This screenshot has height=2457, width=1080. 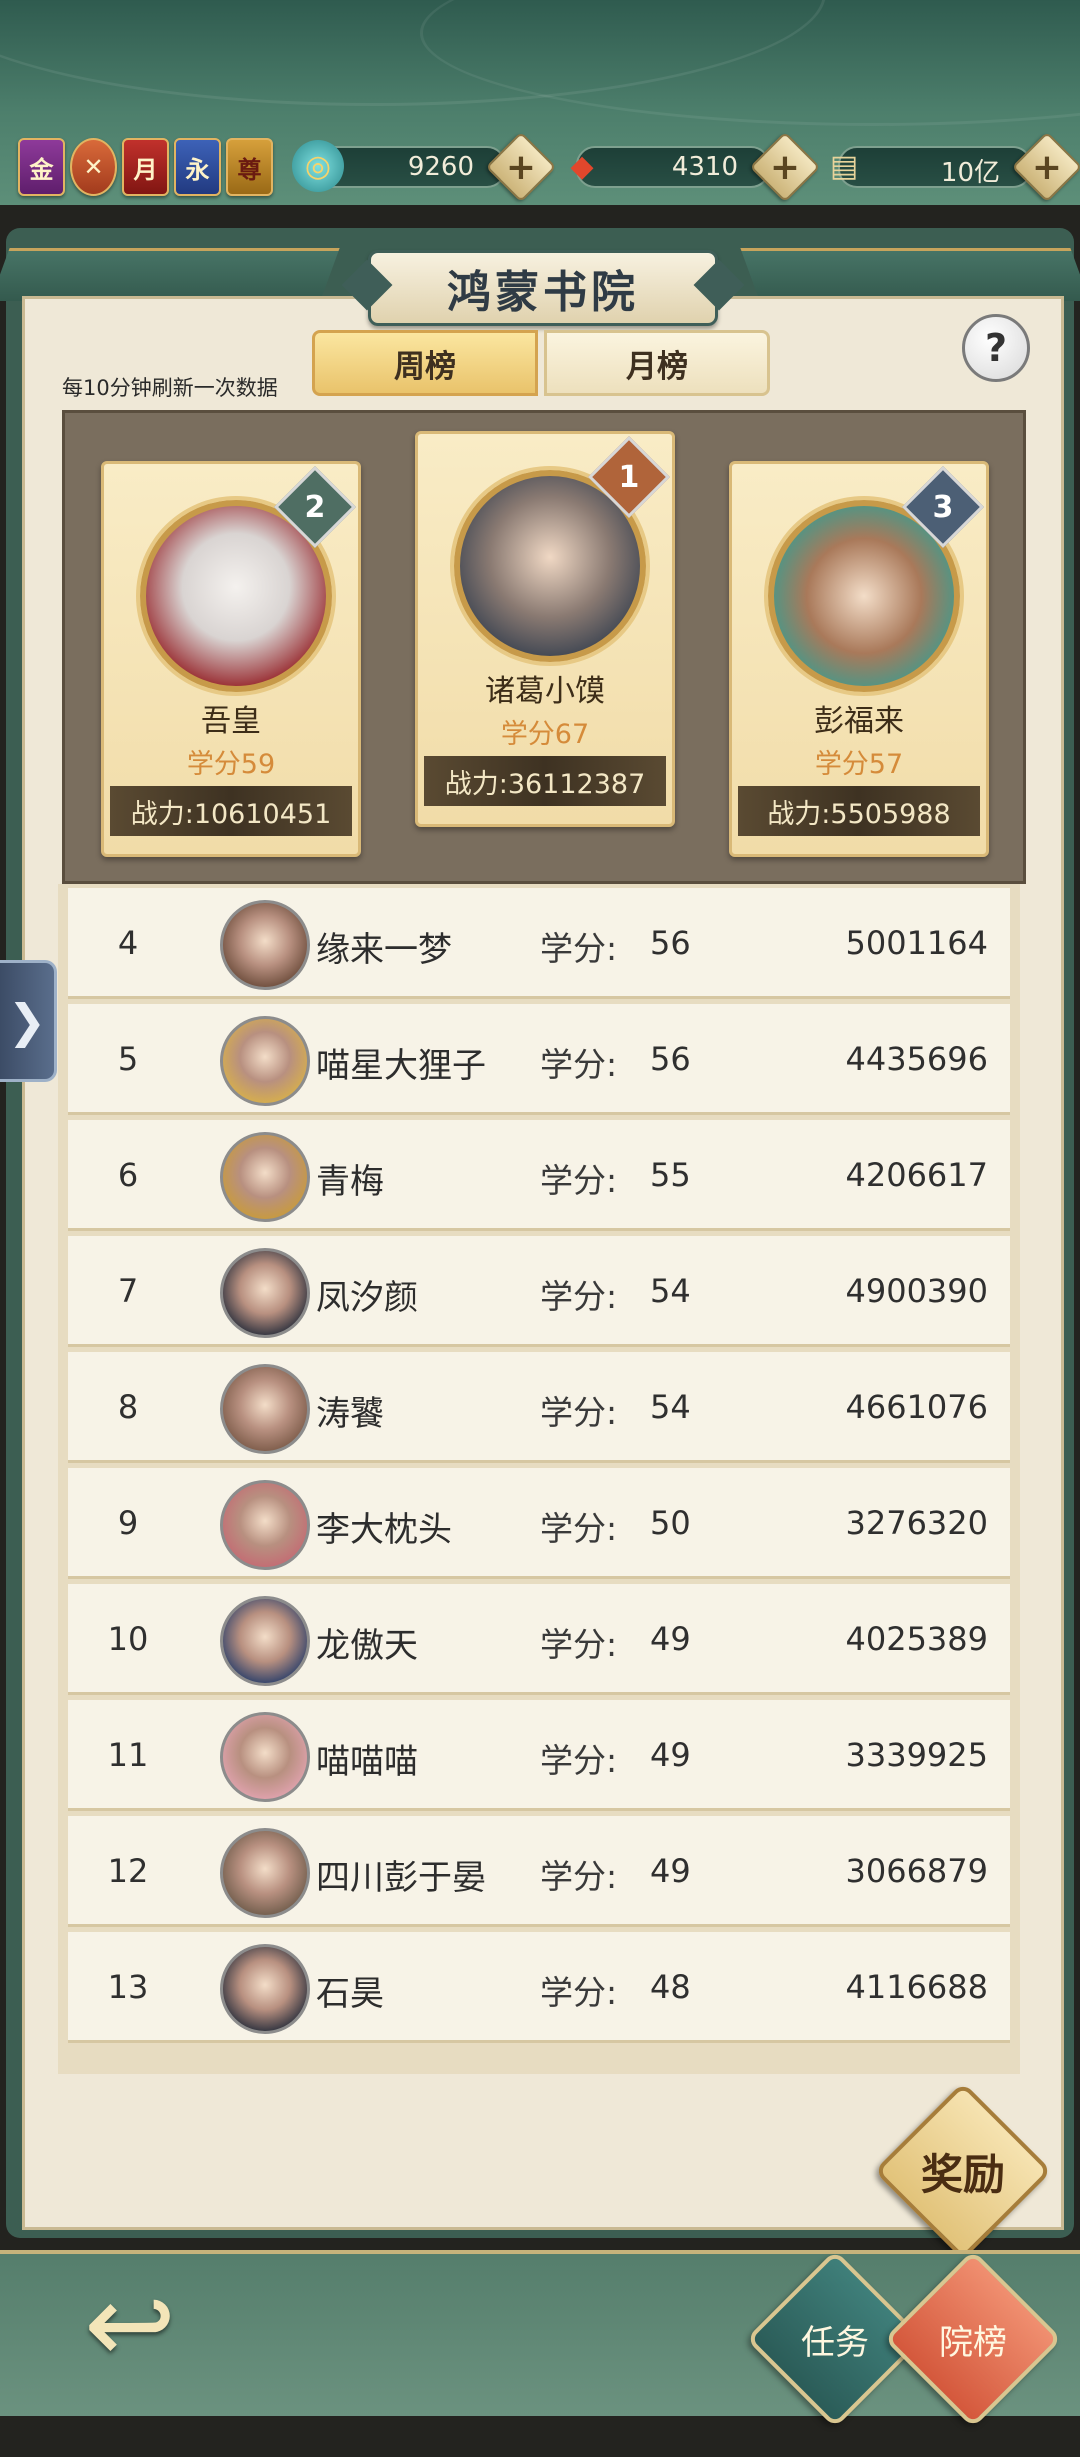 What do you see at coordinates (367, 1762) in the screenshot?
I see `player-name: 喵喵喵` at bounding box center [367, 1762].